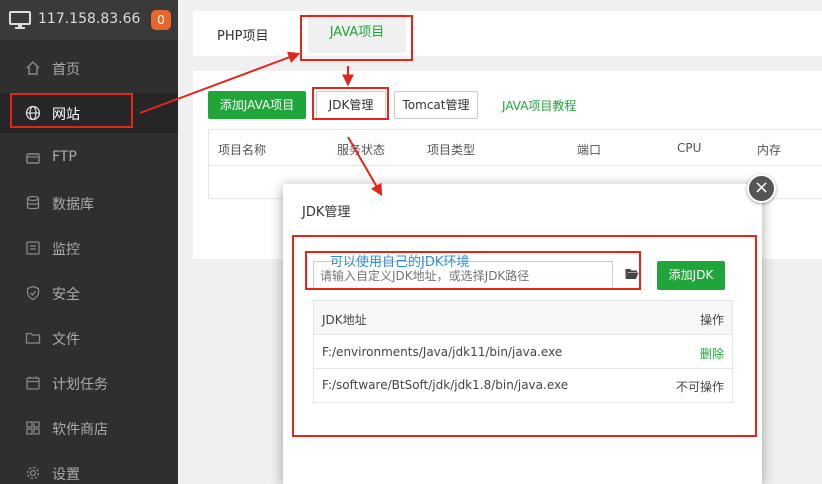 The height and width of the screenshot is (484, 822). I want to click on arrow-jdk-button-to-modal, so click(365, 166).